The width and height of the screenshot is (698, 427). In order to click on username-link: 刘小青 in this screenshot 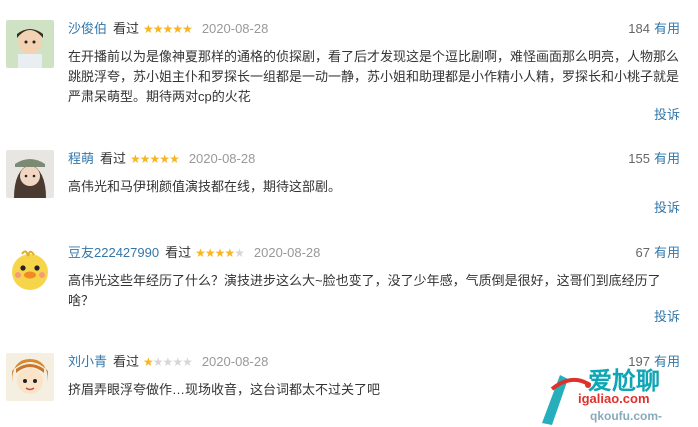, I will do `click(87, 361)`.